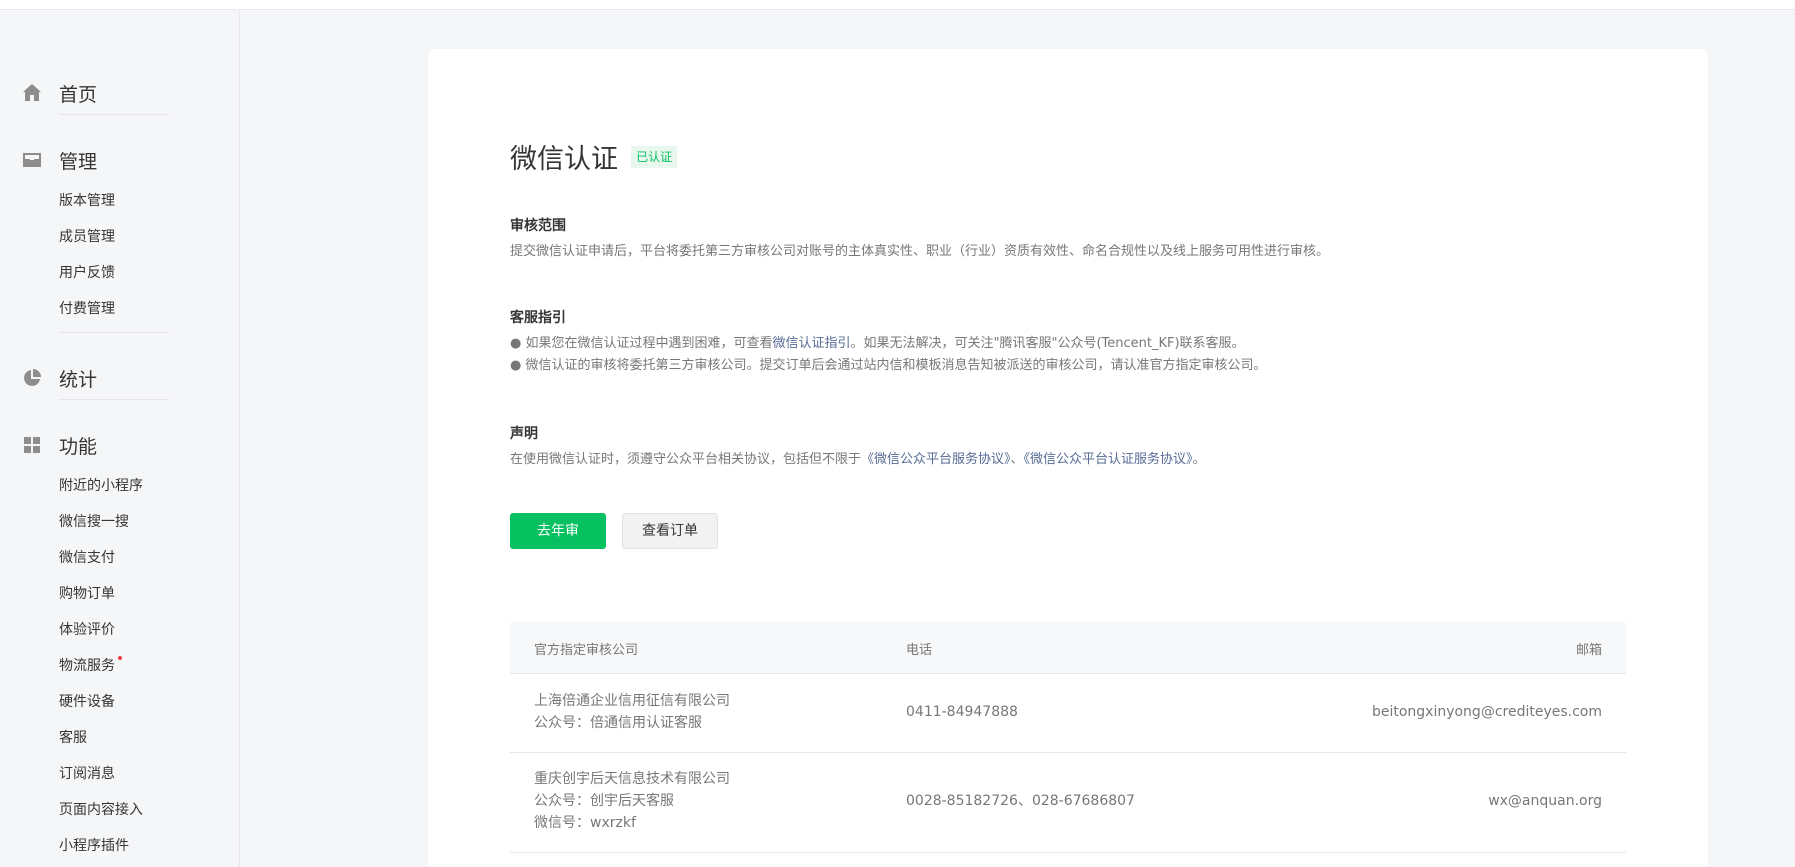  I want to click on company-email: wx@anquan.org, so click(1545, 801).